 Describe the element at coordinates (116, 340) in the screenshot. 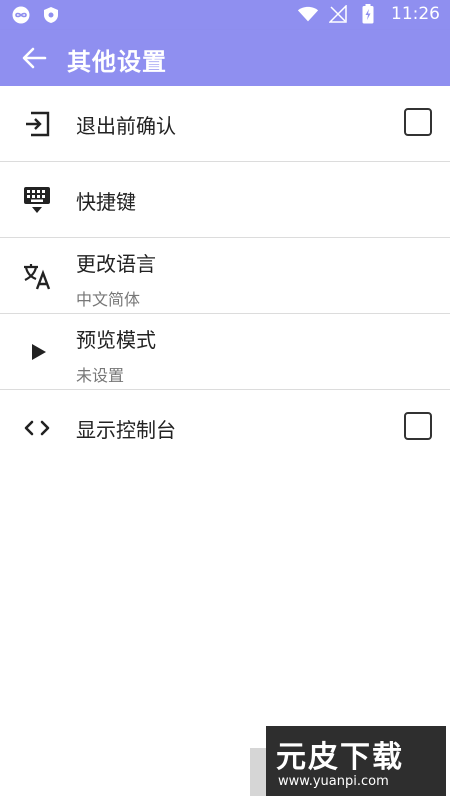

I see `setting-label: 预览模式` at that location.